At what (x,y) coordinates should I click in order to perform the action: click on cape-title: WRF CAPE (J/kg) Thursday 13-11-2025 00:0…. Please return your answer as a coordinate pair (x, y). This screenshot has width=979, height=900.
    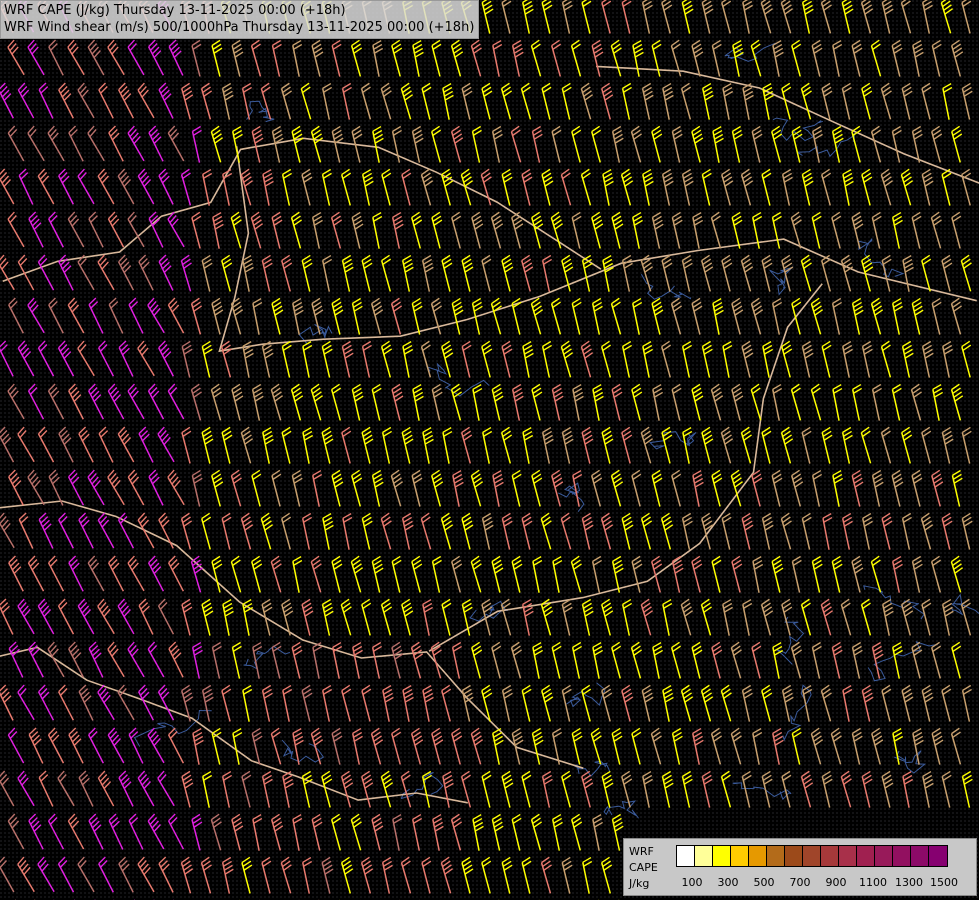
    Looking at the image, I should click on (175, 10).